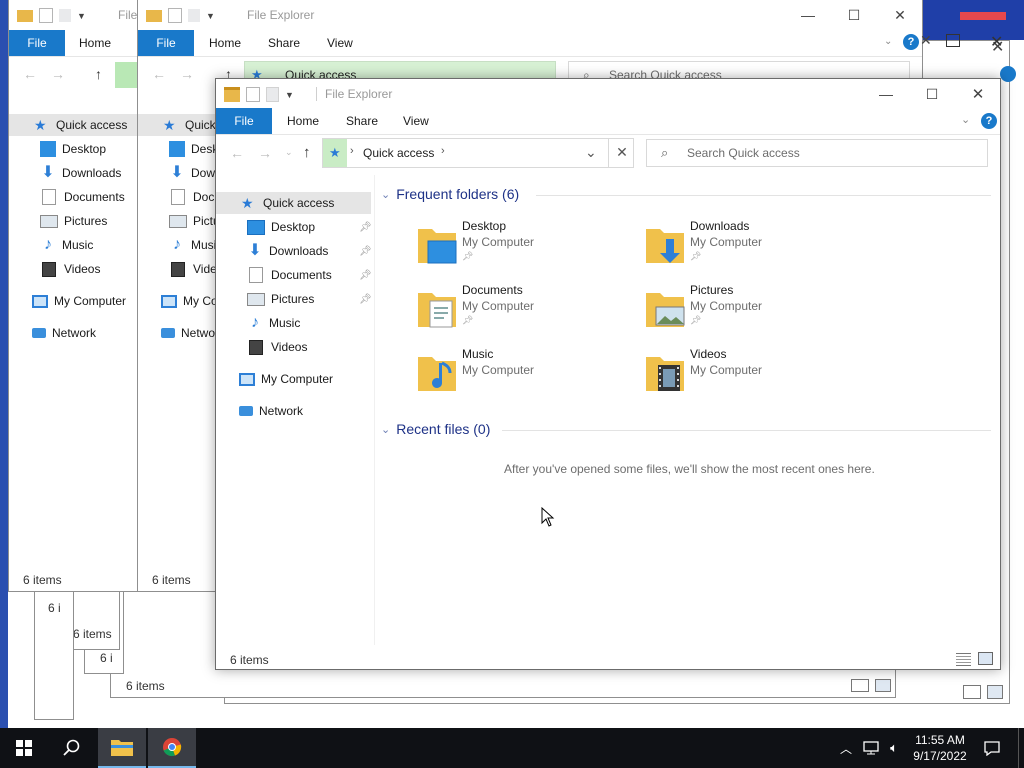 Image resolution: width=1024 pixels, height=768 pixels. What do you see at coordinates (188, 333) in the screenshot?
I see `nav-item-network: Netwo` at bounding box center [188, 333].